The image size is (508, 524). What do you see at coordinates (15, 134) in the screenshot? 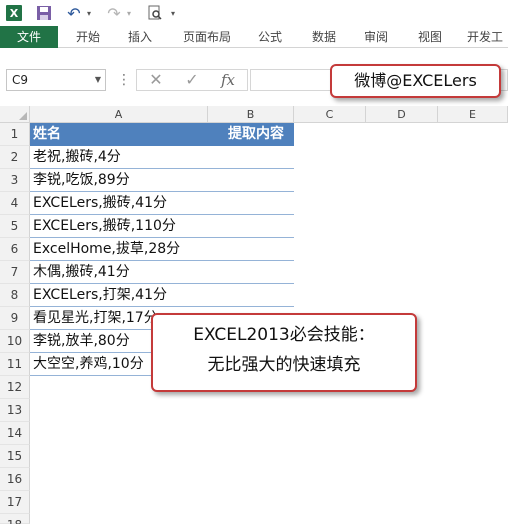
I see `row-header: 1` at bounding box center [15, 134].